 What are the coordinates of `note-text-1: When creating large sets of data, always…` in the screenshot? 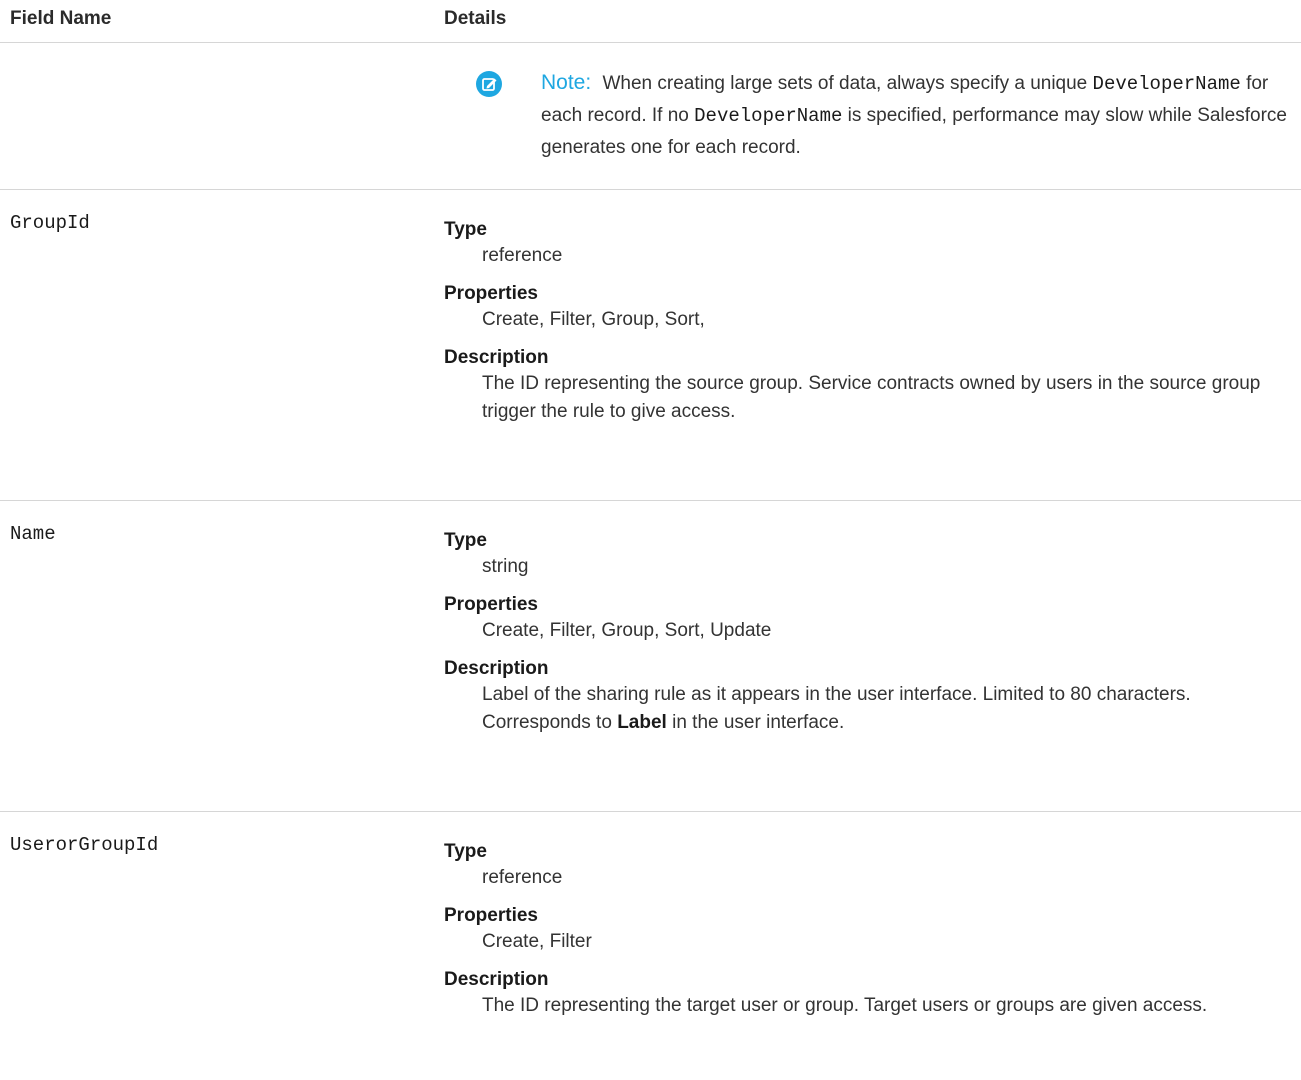 It's located at (845, 83).